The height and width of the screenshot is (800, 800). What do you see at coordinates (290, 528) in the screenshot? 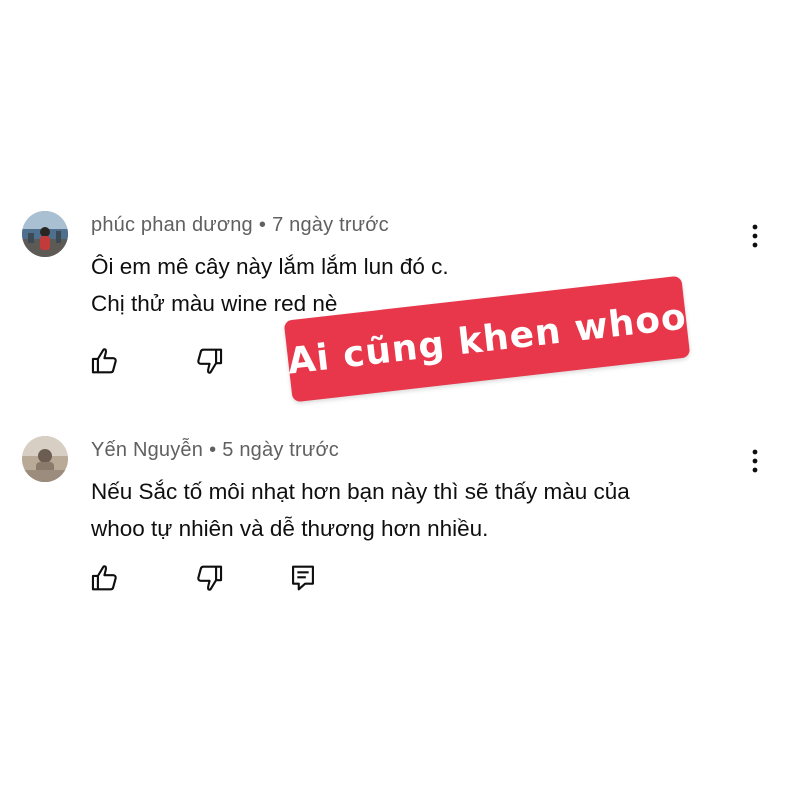
I see `comment-text-line: whoo tự nhiên và dễ thương hơn nhiều.` at bounding box center [290, 528].